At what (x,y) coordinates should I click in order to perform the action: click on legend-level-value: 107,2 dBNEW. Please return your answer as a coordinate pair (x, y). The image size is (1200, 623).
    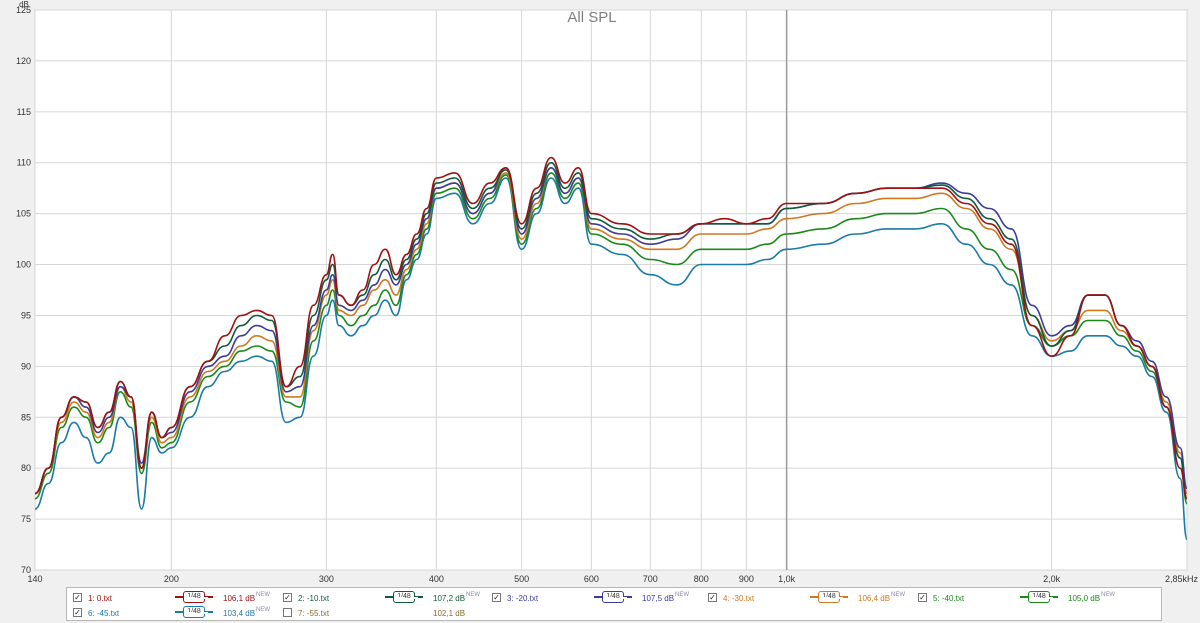
    Looking at the image, I should click on (457, 597).